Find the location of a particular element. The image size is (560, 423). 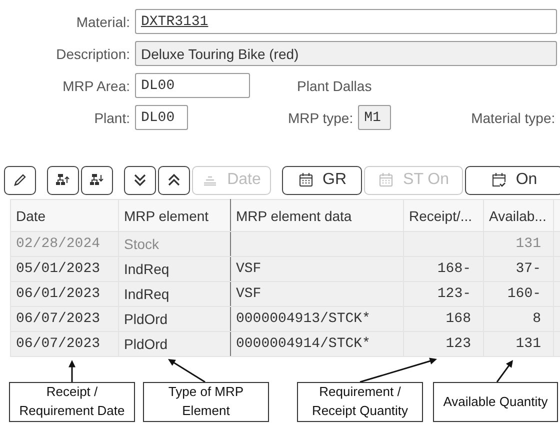

plant-name: Plant Dallas is located at coordinates (334, 86).